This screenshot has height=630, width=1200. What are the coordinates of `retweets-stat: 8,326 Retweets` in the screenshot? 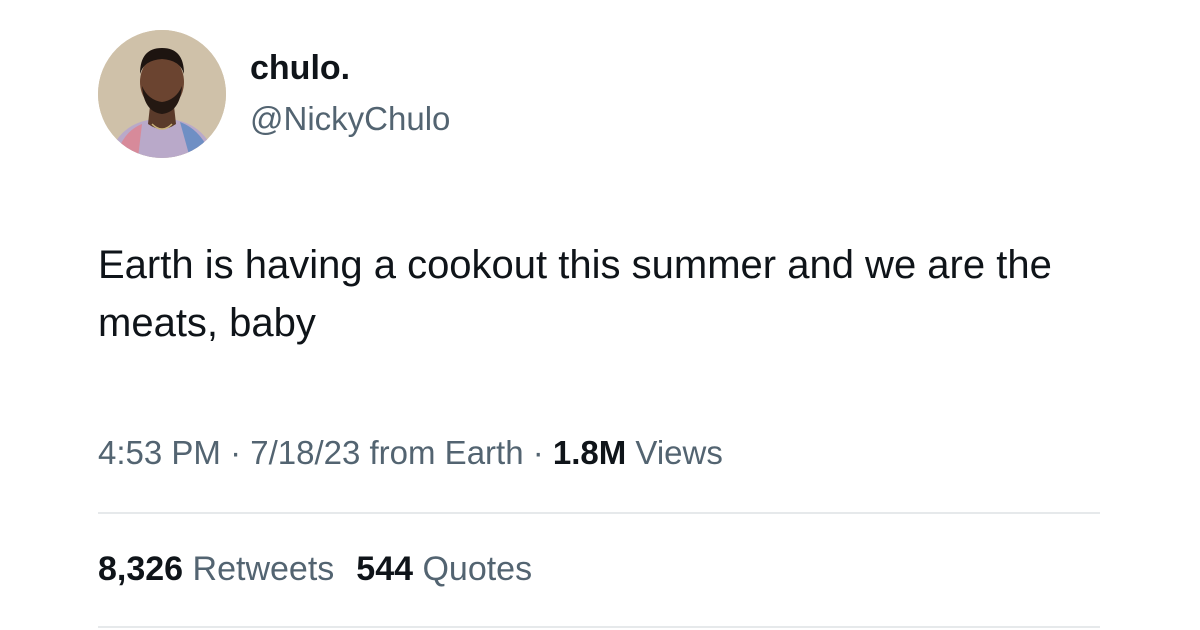 It's located at (216, 569).